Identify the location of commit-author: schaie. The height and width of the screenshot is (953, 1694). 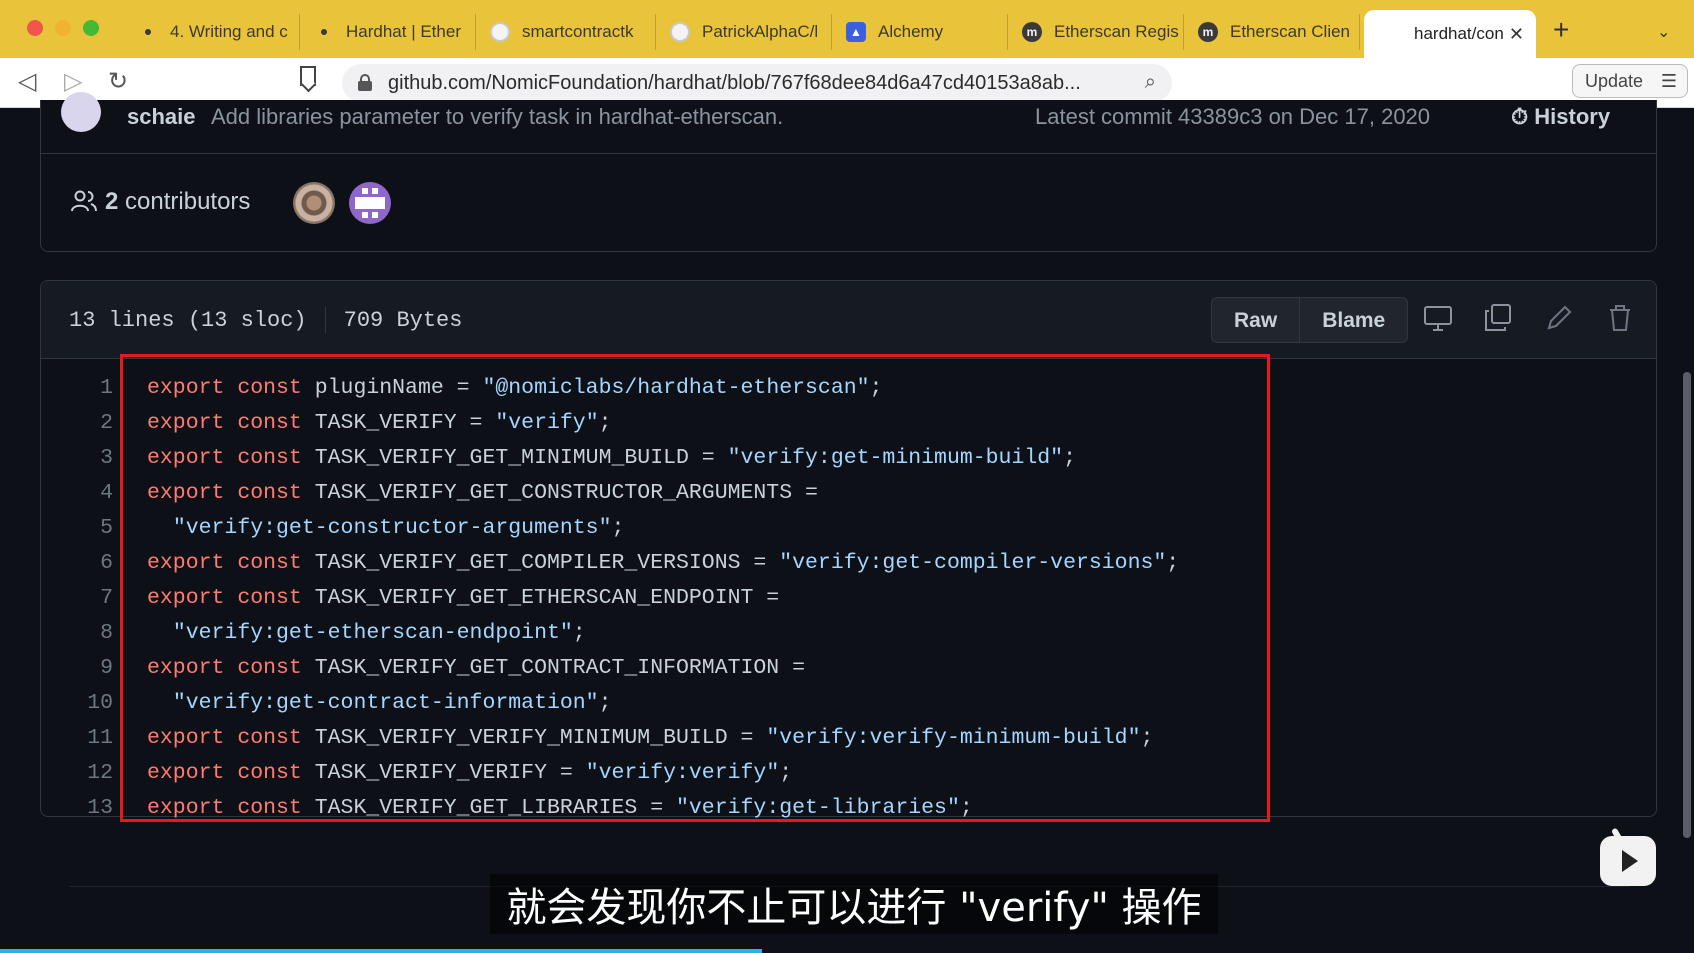
(161, 117).